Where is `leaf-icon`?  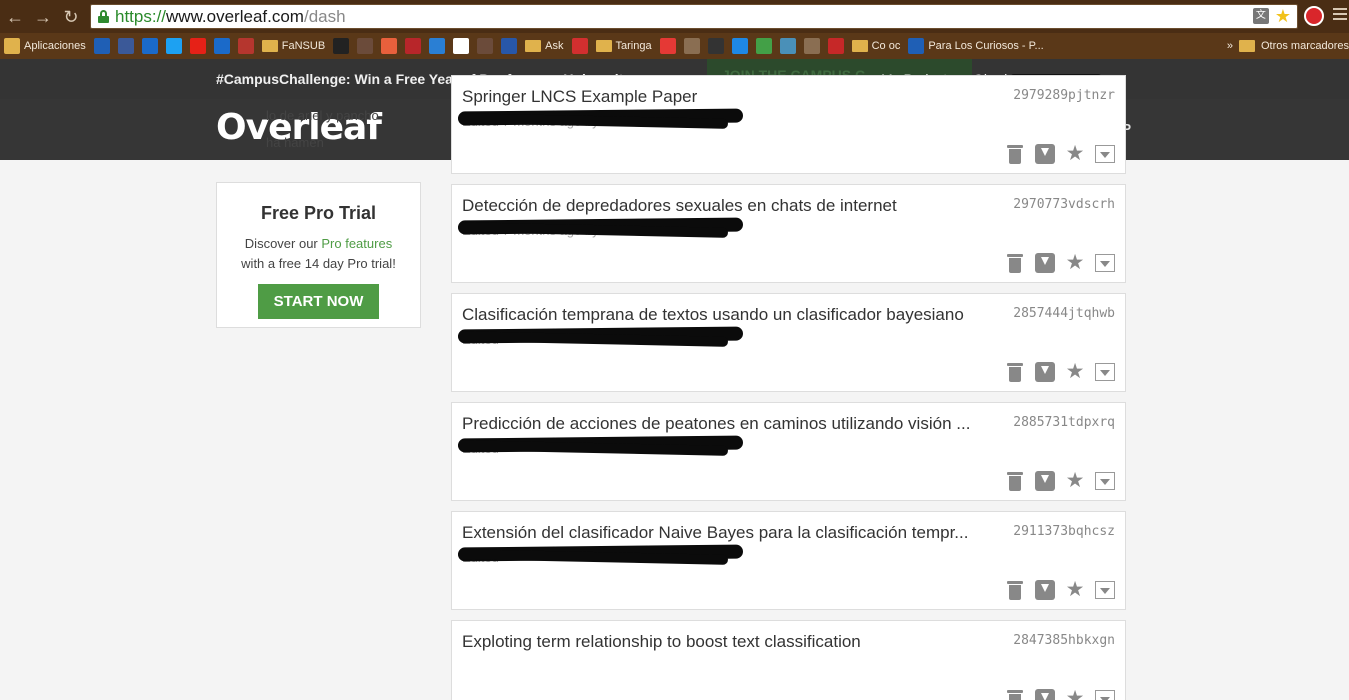 leaf-icon is located at coordinates (763, 46).